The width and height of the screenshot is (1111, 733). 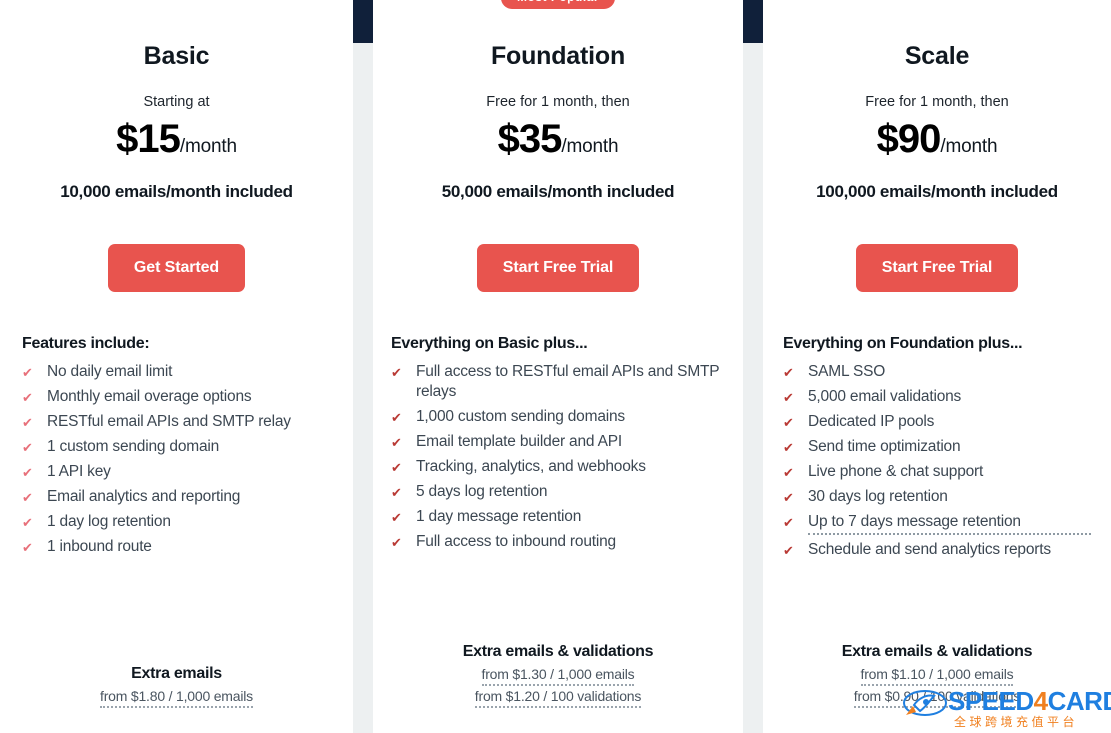 I want to click on extras-title-foundation: Extra emails & validations, so click(x=558, y=651).